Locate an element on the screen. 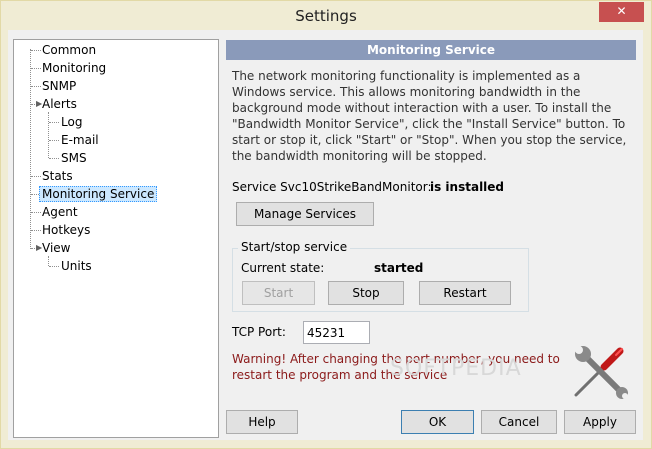 The image size is (652, 449). tree-item-stats: Stats is located at coordinates (57, 176).